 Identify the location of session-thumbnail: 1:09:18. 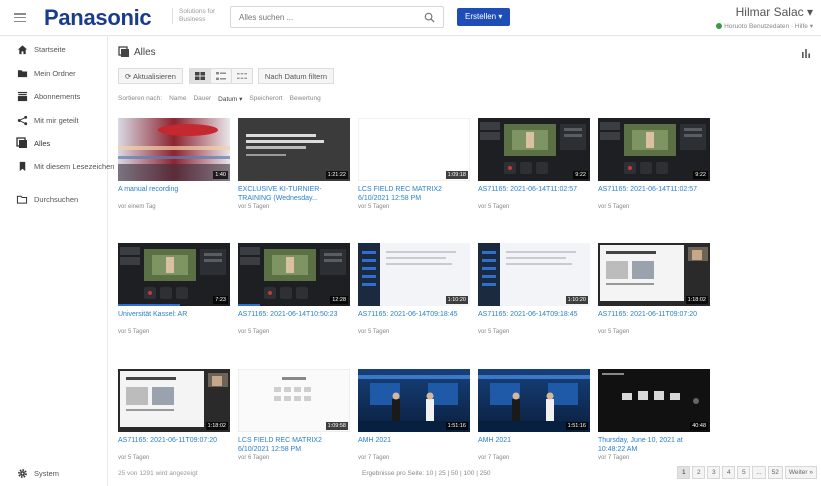
(414, 149).